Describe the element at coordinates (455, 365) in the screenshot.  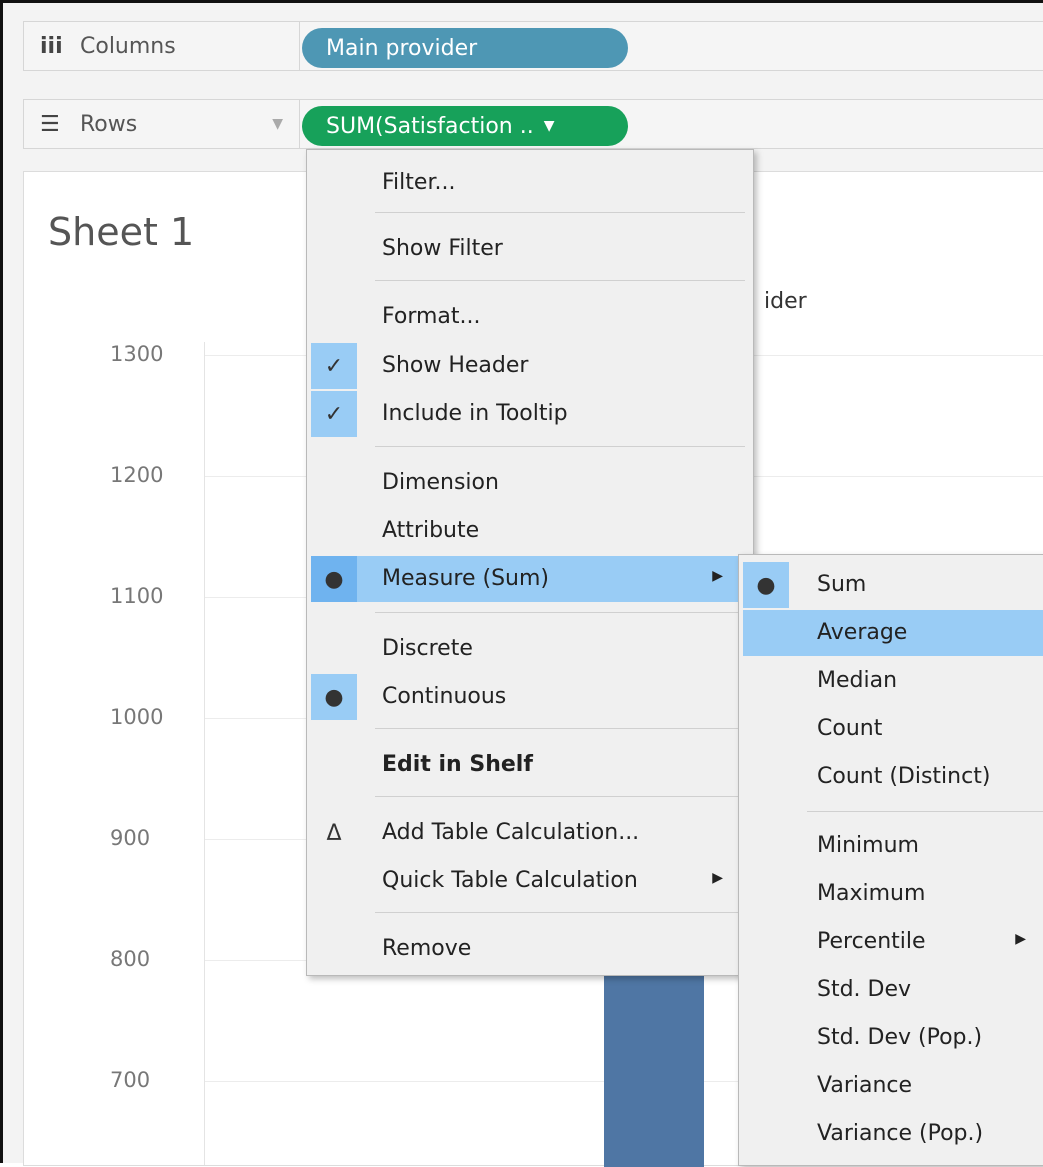
I see `menu-item-label: Show Header` at that location.